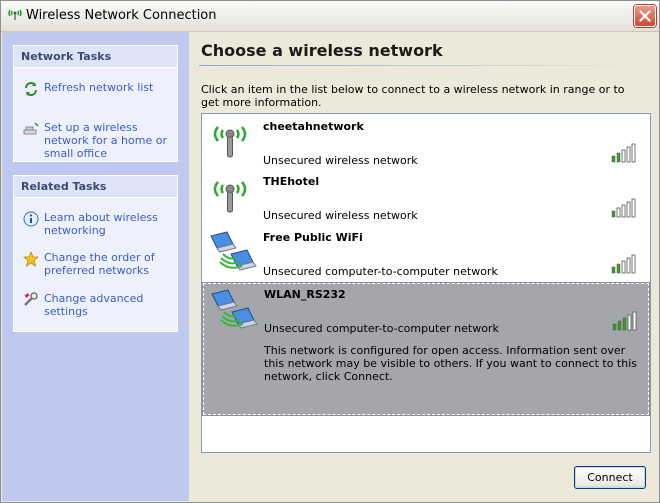  I want to click on refresh-icon, so click(31, 89).